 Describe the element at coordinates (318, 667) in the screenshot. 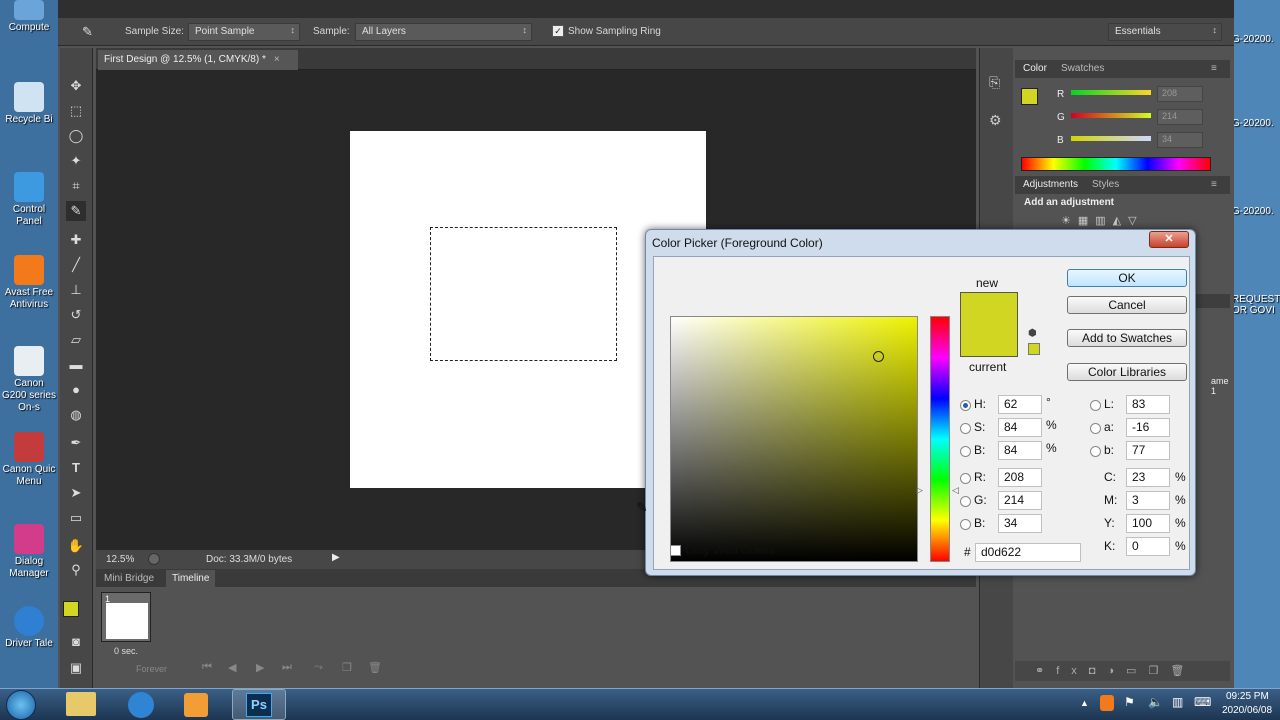

I see `tween-icon: ⤳` at that location.